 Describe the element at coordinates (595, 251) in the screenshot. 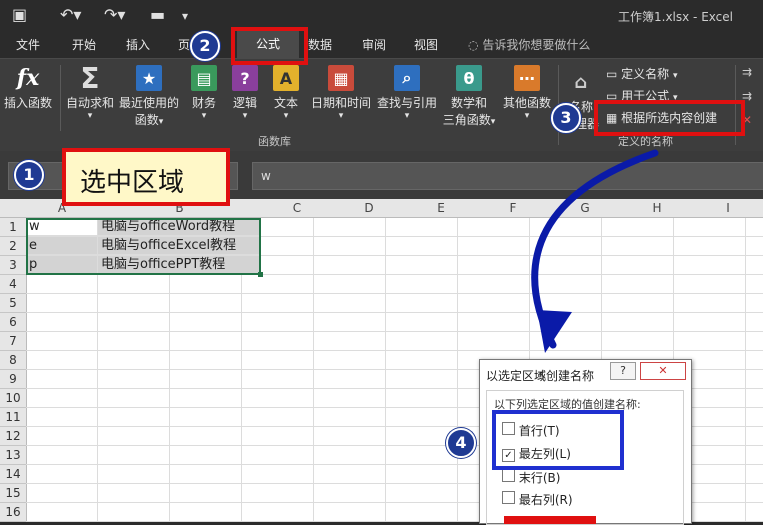

I see `annotation-arrow` at that location.